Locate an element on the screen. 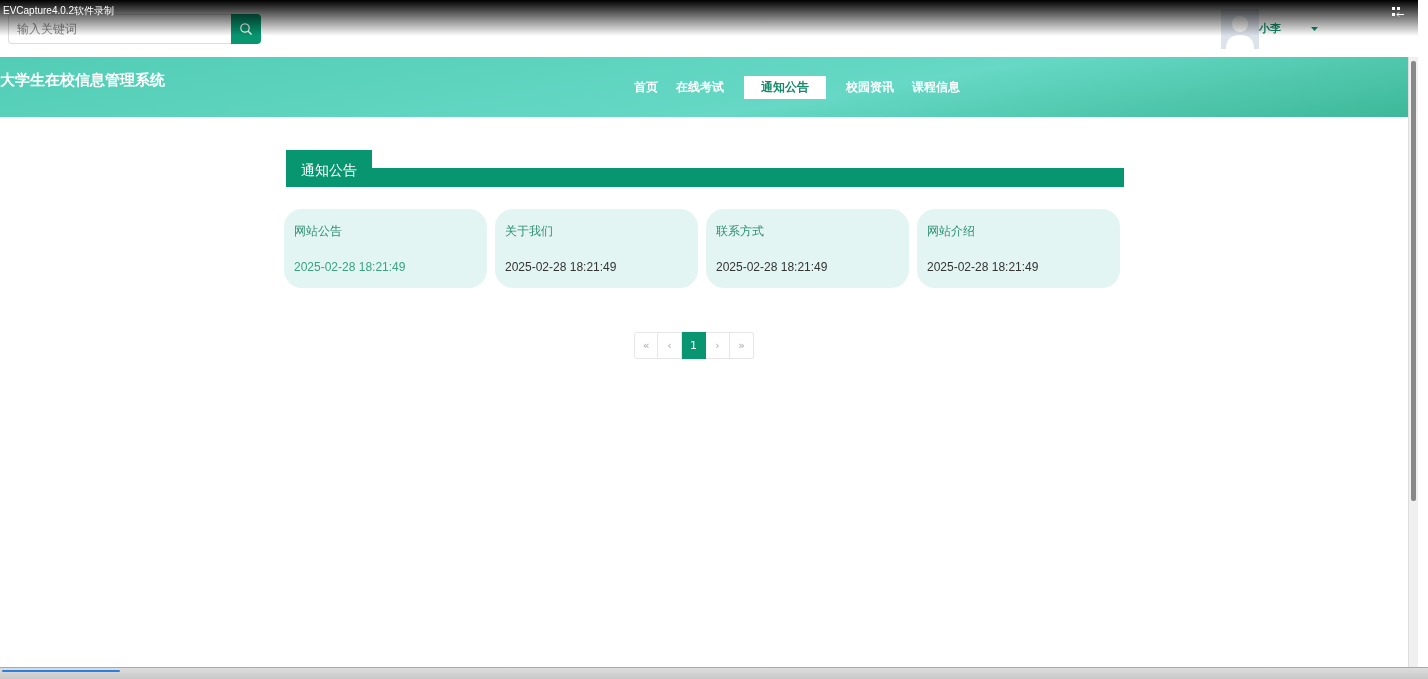  search-button is located at coordinates (246, 28).